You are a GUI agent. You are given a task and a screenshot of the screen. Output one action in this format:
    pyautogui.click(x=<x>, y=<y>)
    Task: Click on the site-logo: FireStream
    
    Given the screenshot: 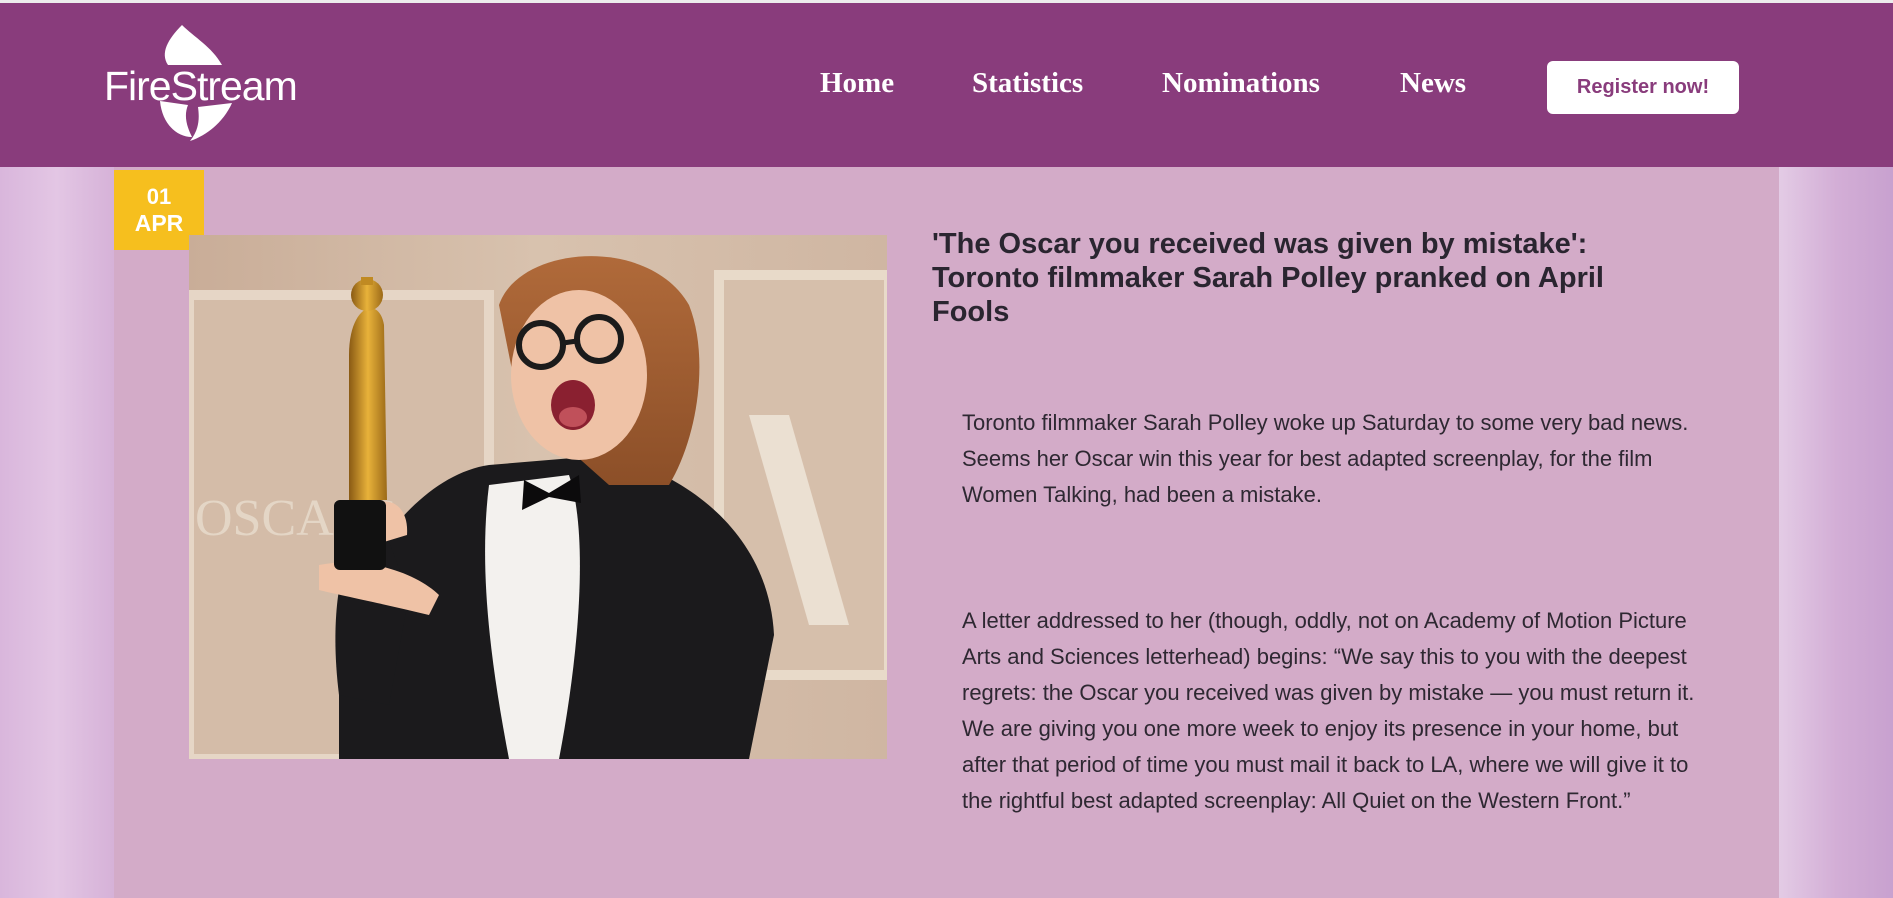 What is the action you would take?
    pyautogui.click(x=201, y=84)
    